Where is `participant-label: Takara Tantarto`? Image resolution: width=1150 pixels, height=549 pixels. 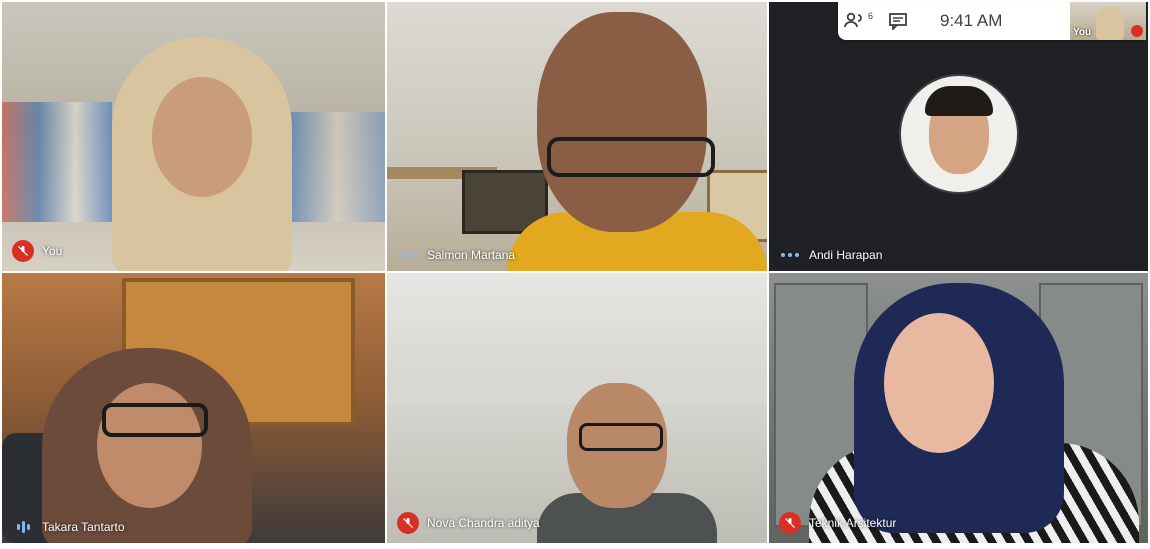
participant-label: Takara Tantarto is located at coordinates (68, 527).